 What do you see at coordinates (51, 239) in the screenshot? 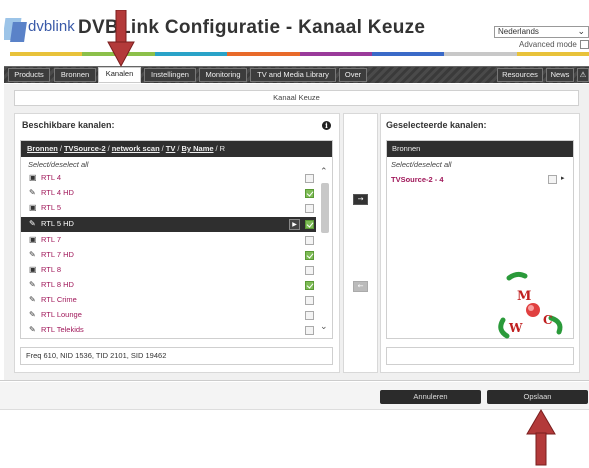
I see `channel-name: RTL 7` at bounding box center [51, 239].